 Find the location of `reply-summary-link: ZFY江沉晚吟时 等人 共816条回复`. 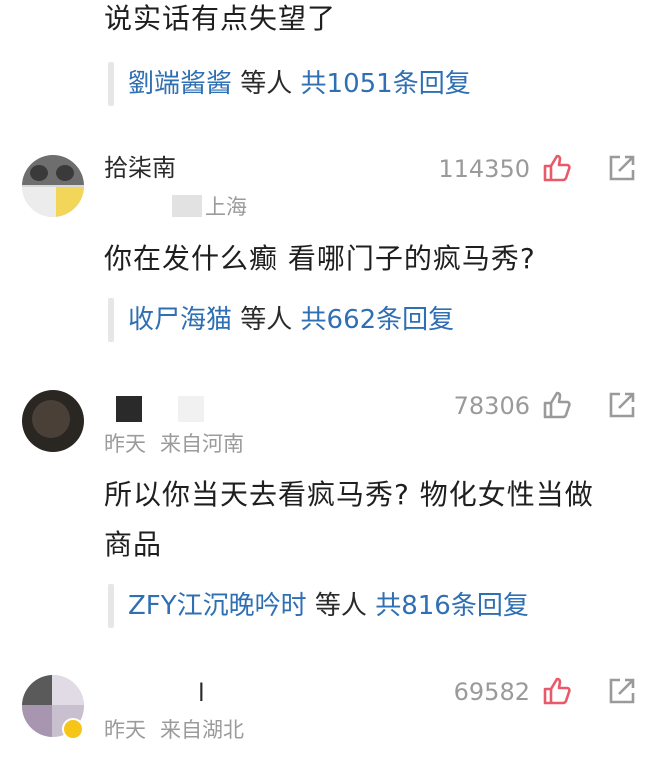

reply-summary-link: ZFY江沉晚吟时 等人 共816条回复 is located at coordinates (328, 606).